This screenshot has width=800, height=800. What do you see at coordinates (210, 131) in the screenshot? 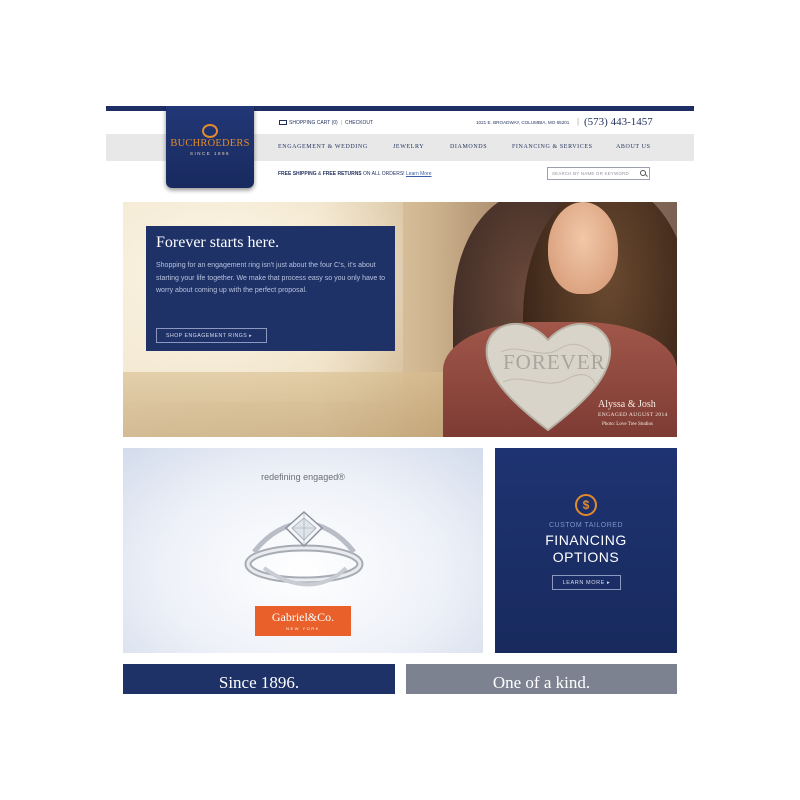
I see `logo-ring-icon` at bounding box center [210, 131].